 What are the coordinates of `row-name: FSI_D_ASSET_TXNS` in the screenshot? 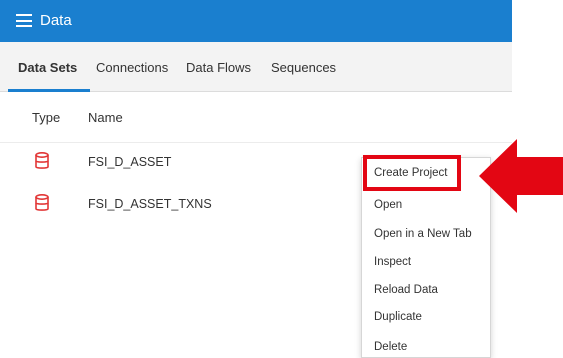 It's located at (150, 204).